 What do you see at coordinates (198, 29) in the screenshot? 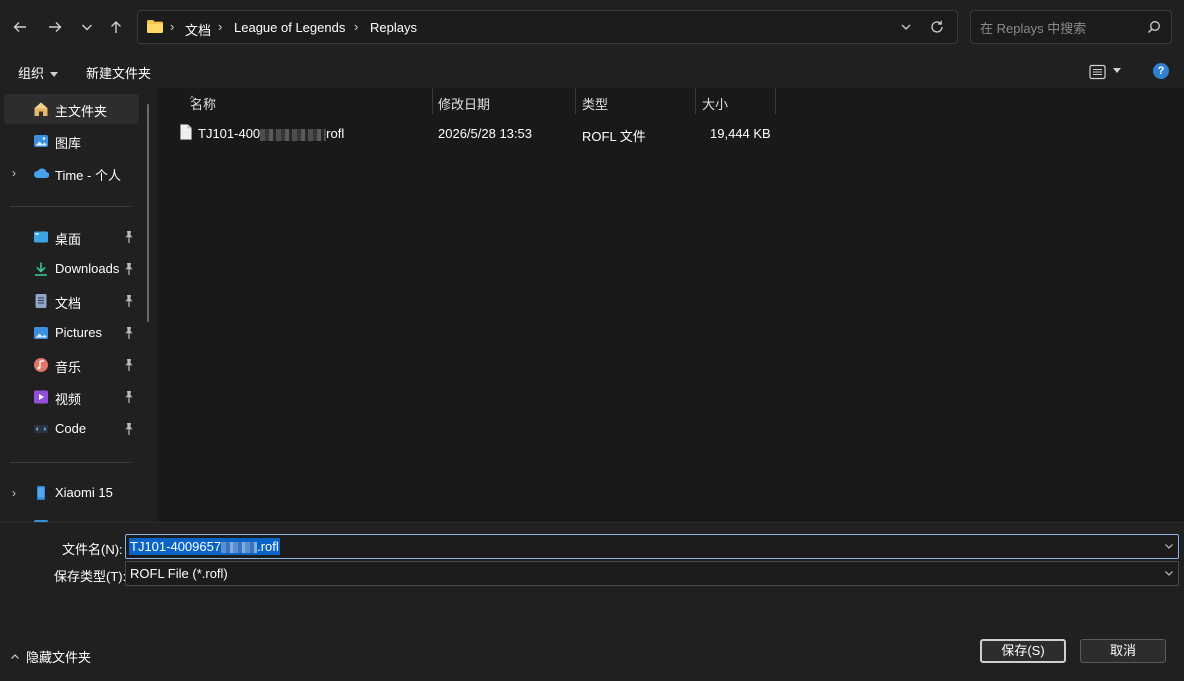
I see `breadcrumb-documents: 文档` at bounding box center [198, 29].